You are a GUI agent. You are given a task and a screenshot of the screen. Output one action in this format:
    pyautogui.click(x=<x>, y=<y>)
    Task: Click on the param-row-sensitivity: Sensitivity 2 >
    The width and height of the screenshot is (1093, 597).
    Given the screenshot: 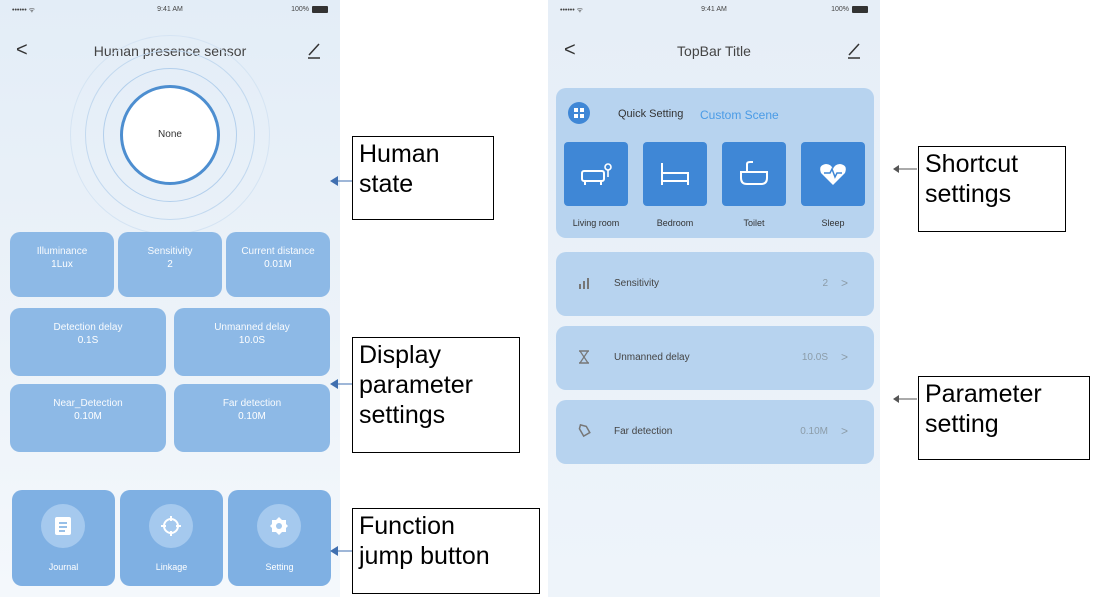 What is the action you would take?
    pyautogui.click(x=715, y=284)
    